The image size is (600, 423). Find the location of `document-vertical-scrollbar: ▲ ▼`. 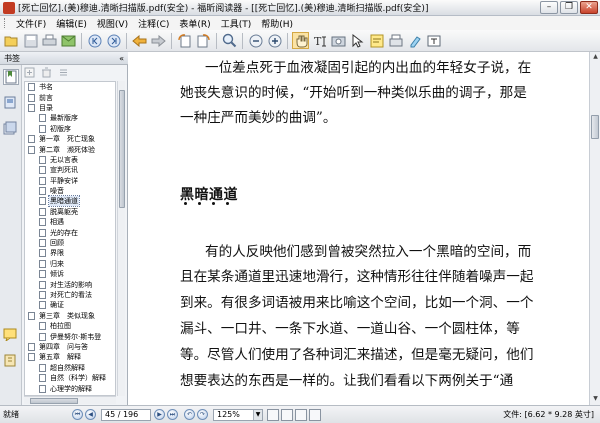

document-vertical-scrollbar: ▲ ▼ is located at coordinates (594, 228).